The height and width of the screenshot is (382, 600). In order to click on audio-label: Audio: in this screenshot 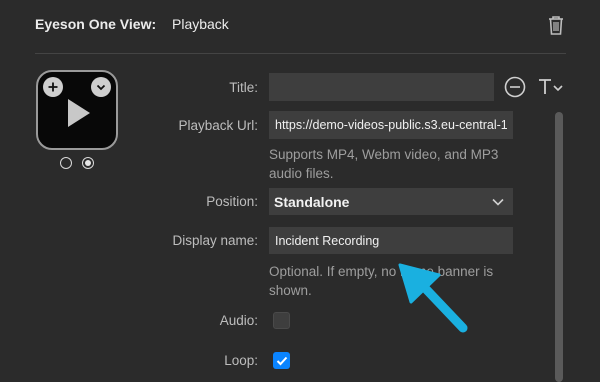, I will do `click(238, 320)`.